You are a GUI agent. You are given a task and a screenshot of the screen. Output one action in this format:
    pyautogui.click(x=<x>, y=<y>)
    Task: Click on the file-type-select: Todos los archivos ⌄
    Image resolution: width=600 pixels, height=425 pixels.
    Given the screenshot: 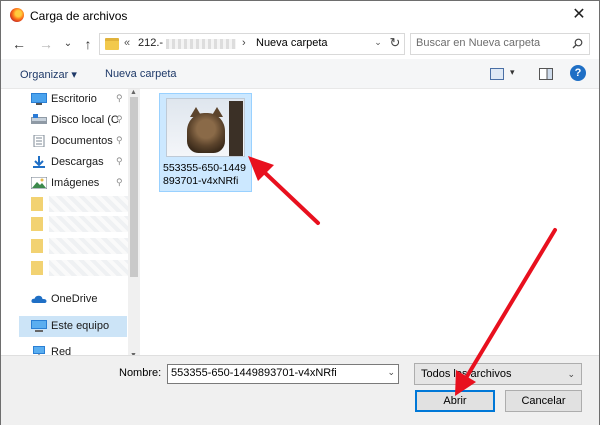 What is the action you would take?
    pyautogui.click(x=498, y=374)
    